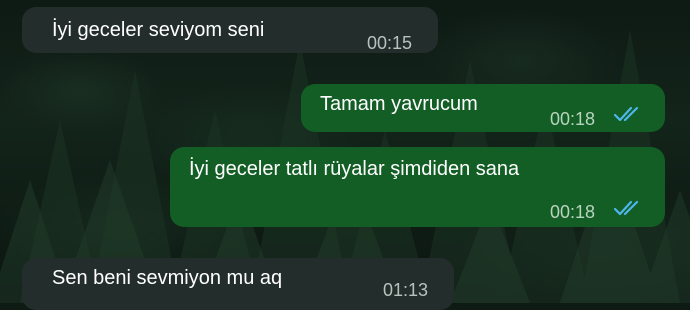  What do you see at coordinates (167, 278) in the screenshot?
I see `message-text: Sen beni sevmiyon mu aq` at bounding box center [167, 278].